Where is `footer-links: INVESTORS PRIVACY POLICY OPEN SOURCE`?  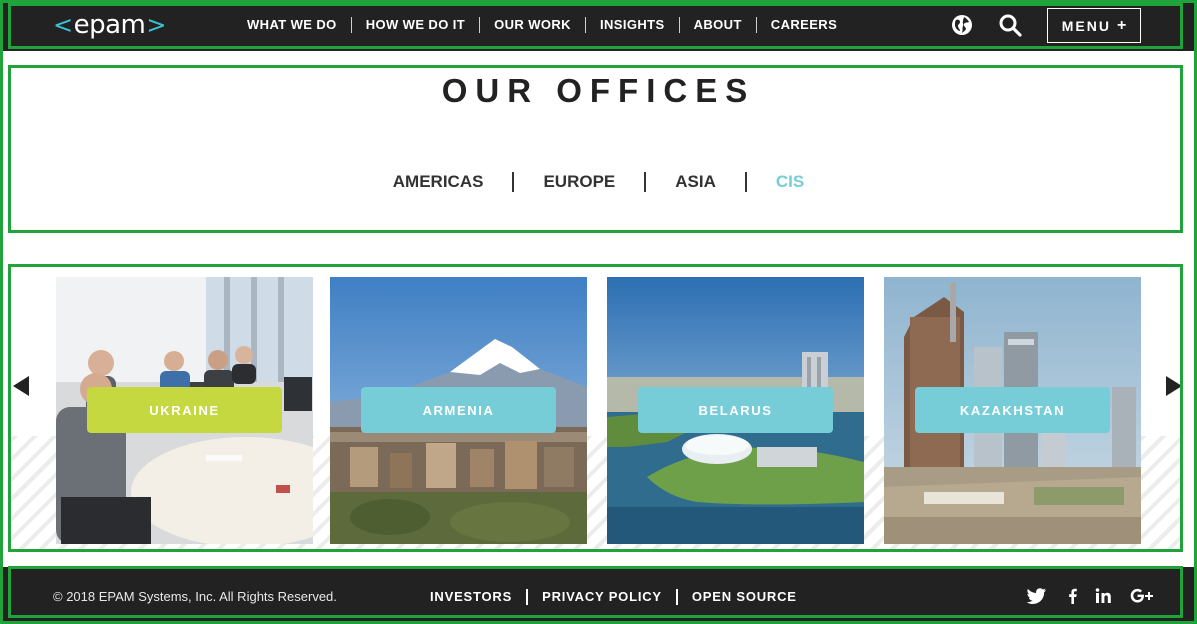 footer-links: INVESTORS PRIVACY POLICY OPEN SOURCE is located at coordinates (613, 597).